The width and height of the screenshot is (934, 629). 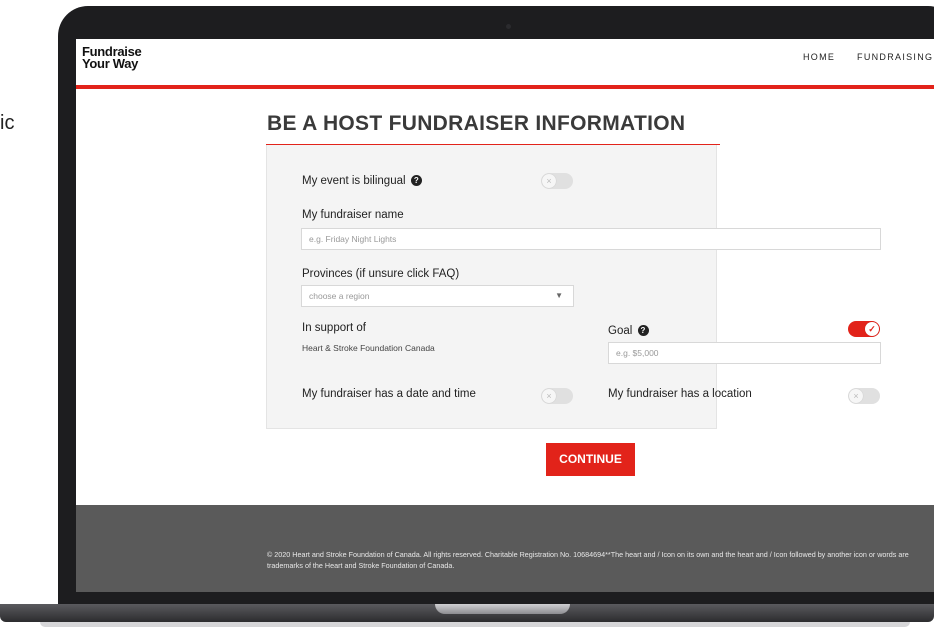 What do you see at coordinates (505, 87) in the screenshot?
I see `nav-accent-bar` at bounding box center [505, 87].